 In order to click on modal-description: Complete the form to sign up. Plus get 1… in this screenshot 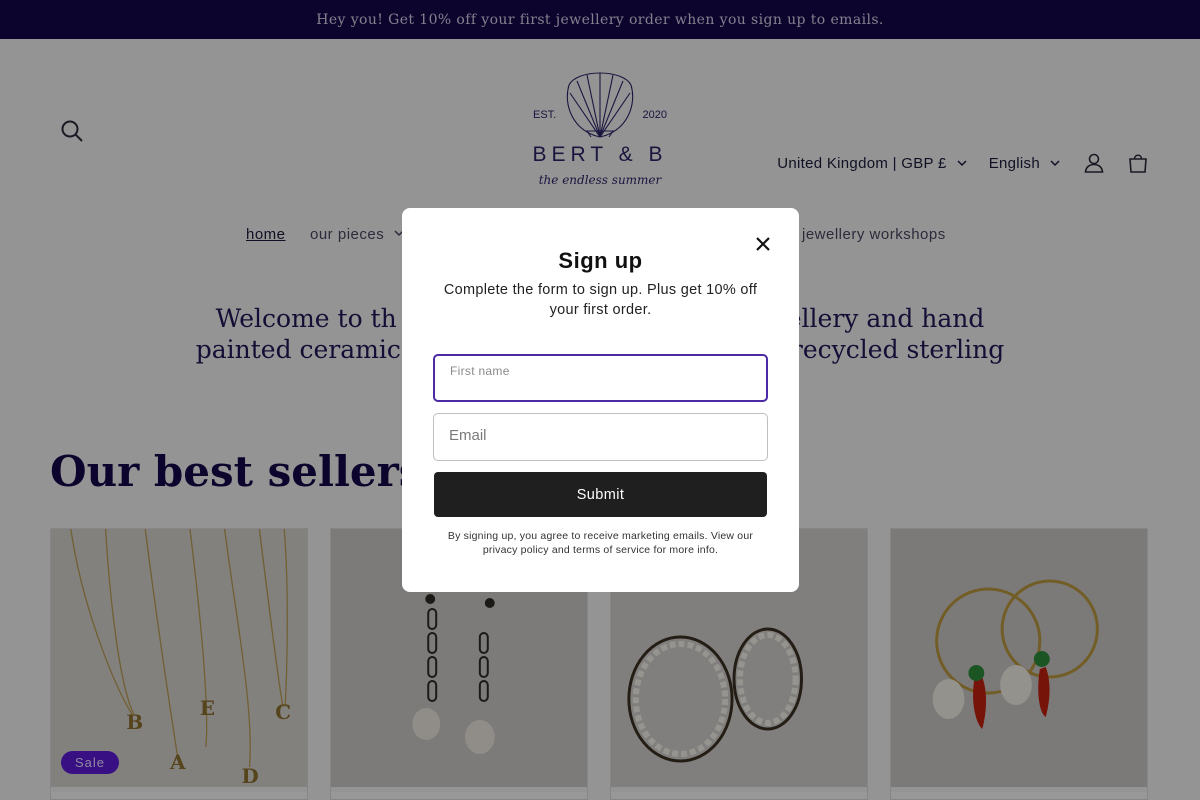, I will do `click(600, 300)`.